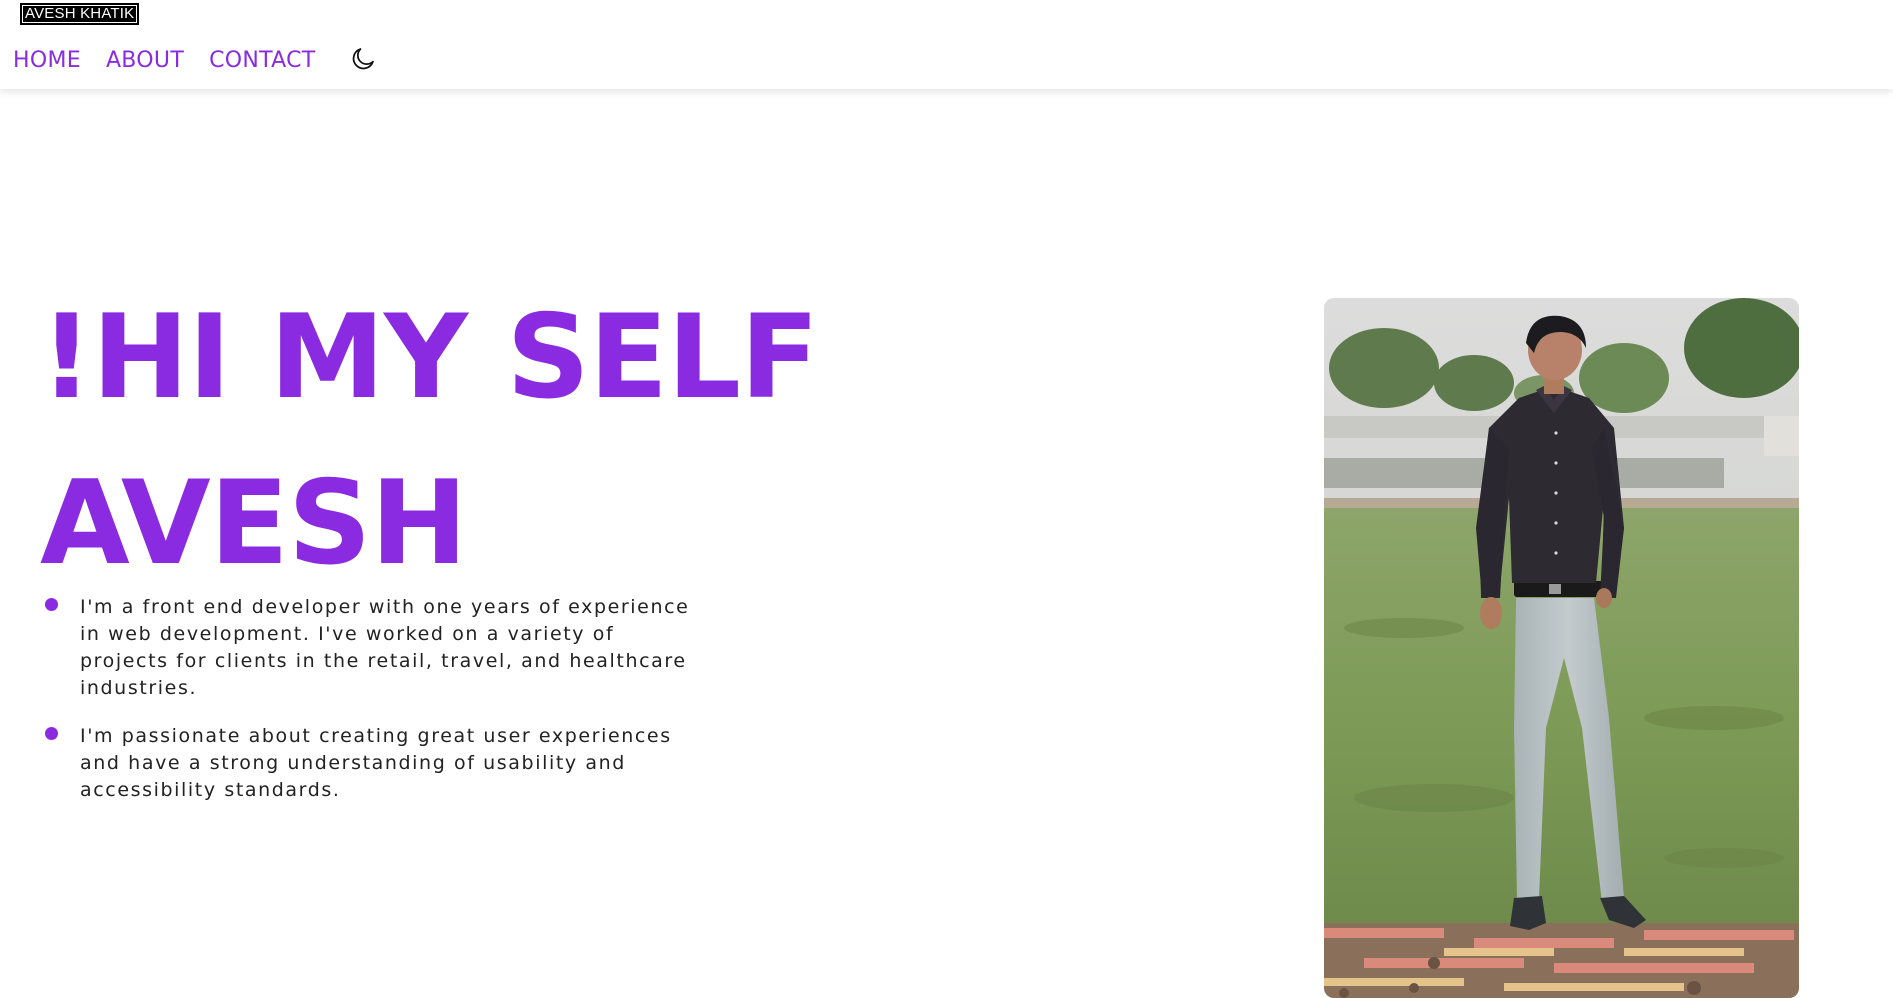 The width and height of the screenshot is (1893, 998). I want to click on moon-icon, so click(363, 59).